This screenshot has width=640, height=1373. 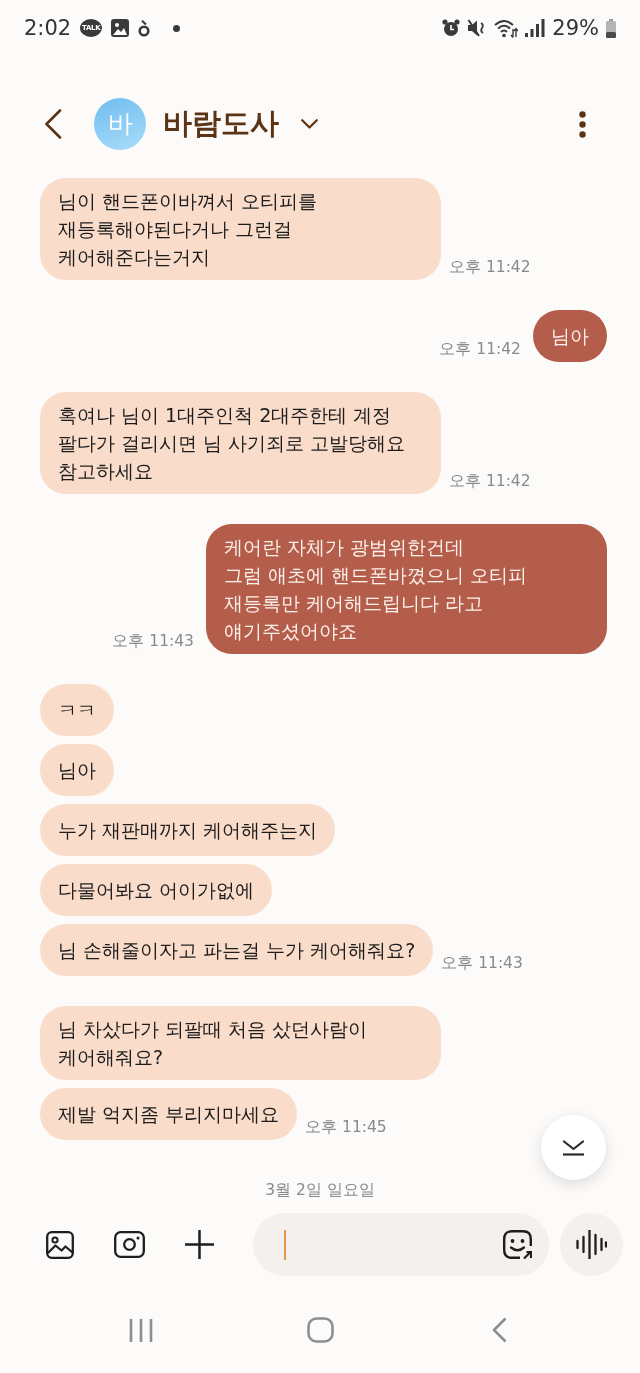 I want to click on home-icon, so click(x=320, y=1330).